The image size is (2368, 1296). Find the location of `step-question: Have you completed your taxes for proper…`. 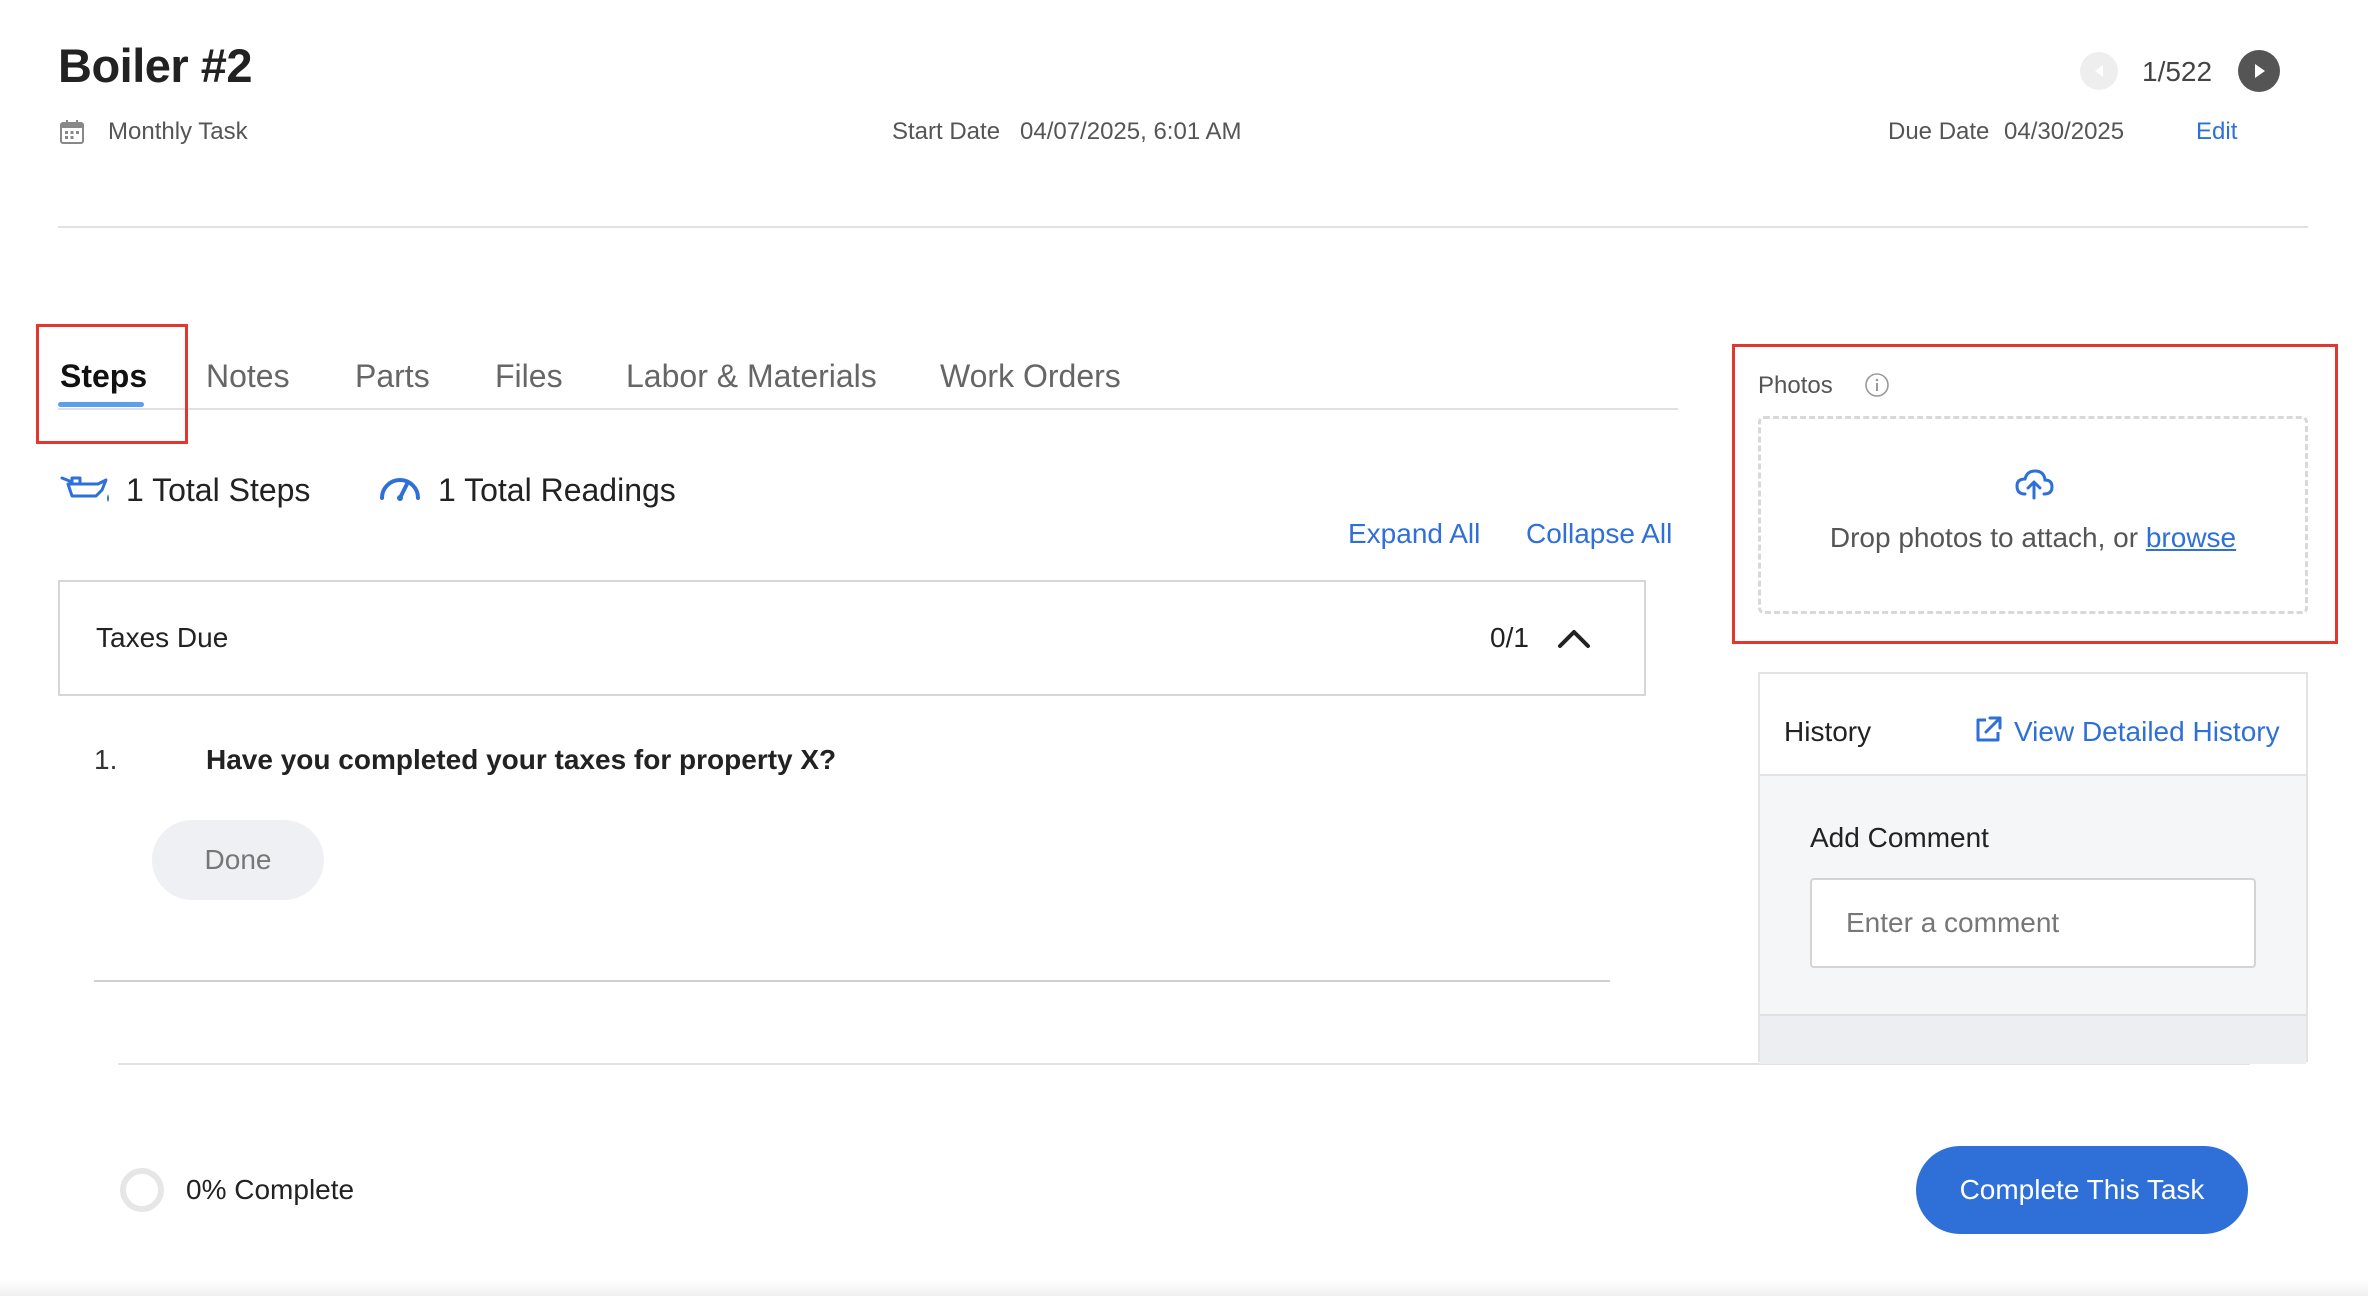

step-question: Have you completed your taxes for proper… is located at coordinates (521, 759).